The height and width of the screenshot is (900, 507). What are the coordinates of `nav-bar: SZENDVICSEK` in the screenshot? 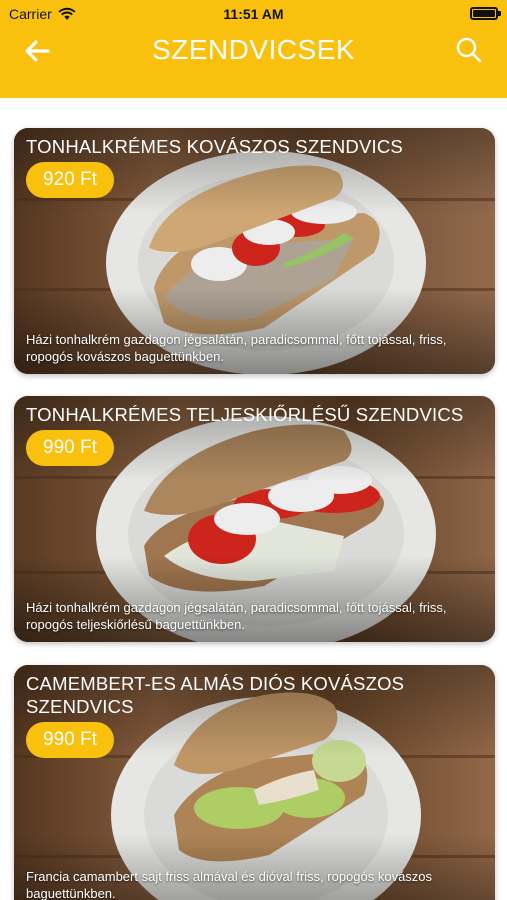 It's located at (253, 63).